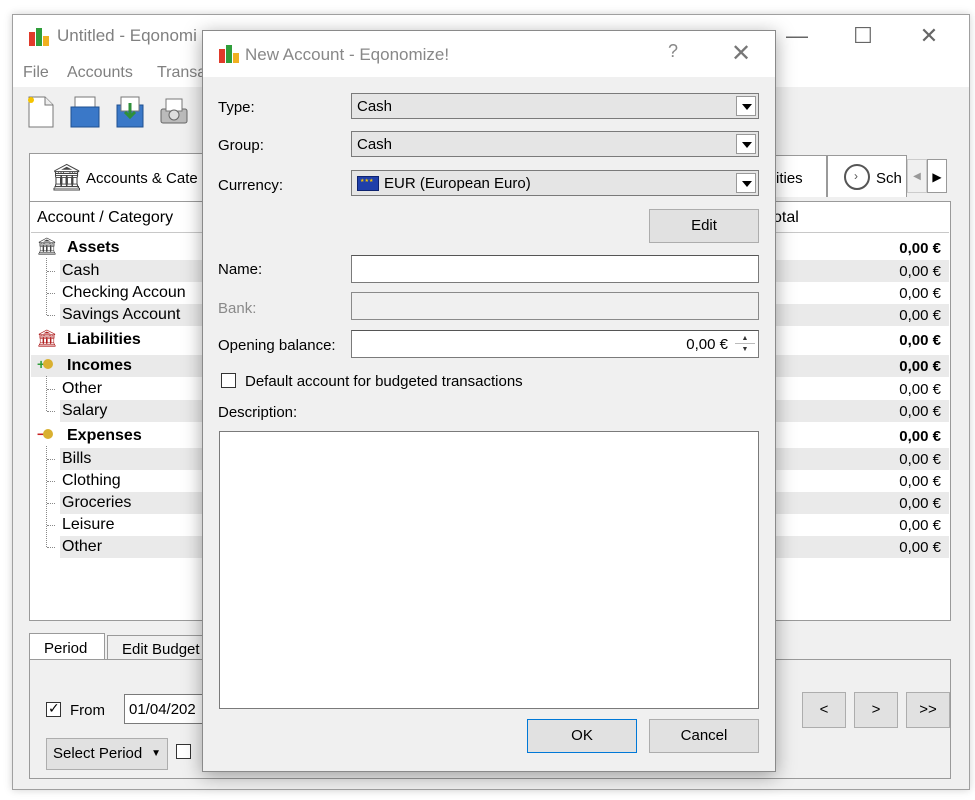 The width and height of the screenshot is (975, 800). I want to click on opening-balance-spinbox: 0,00 € ▲ ▼, so click(555, 344).